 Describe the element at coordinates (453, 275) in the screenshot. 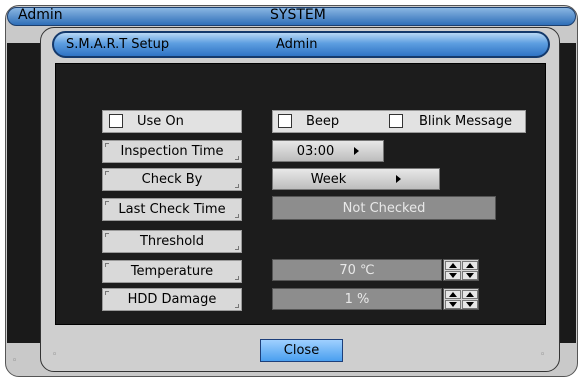

I see `temperature-decrease-icon` at that location.